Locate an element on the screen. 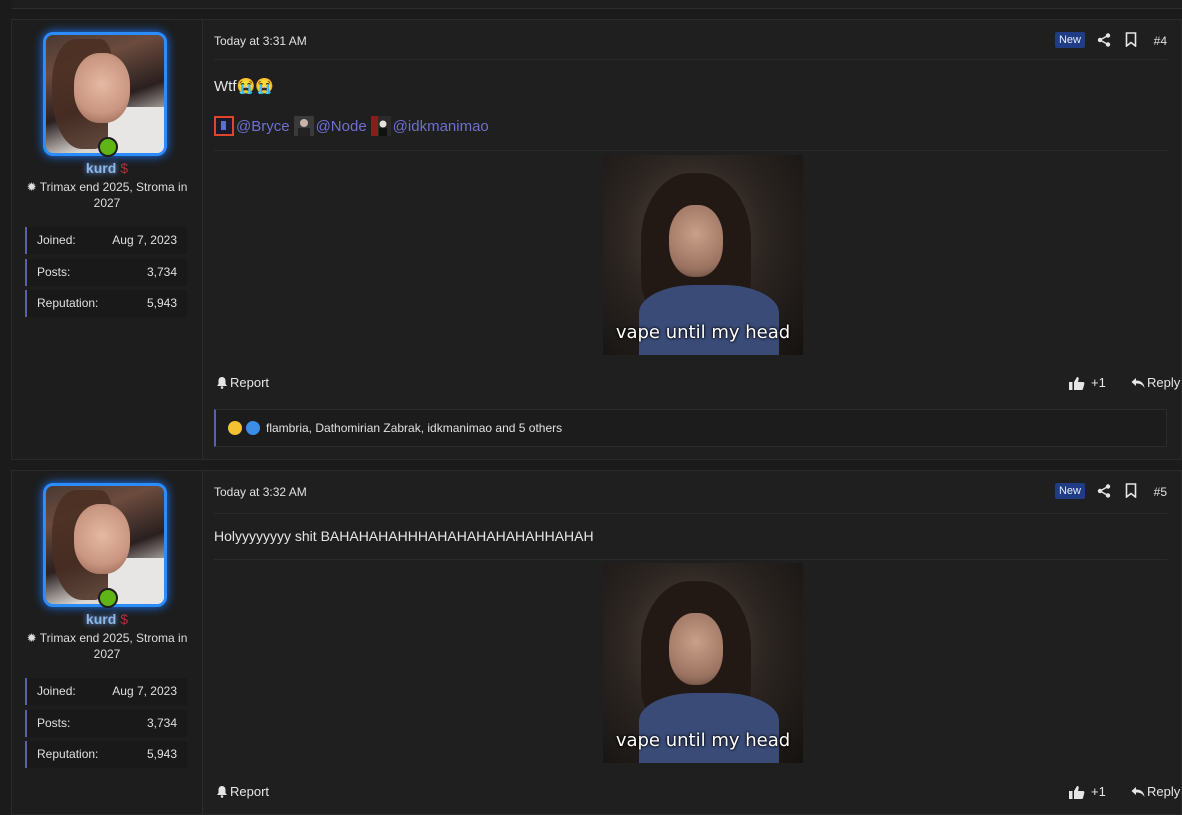  previous-post-edge is located at coordinates (597, 4).